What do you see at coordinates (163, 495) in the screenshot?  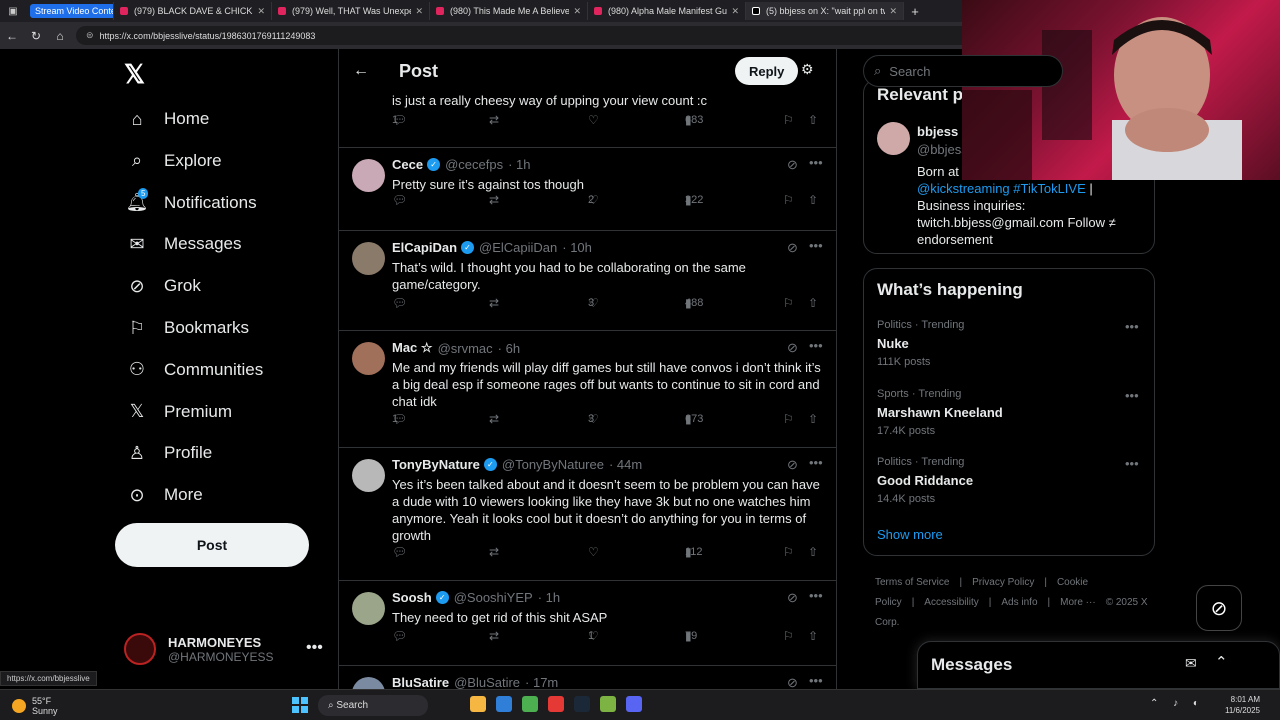 I see `nav-item-more: ⊙ More` at bounding box center [163, 495].